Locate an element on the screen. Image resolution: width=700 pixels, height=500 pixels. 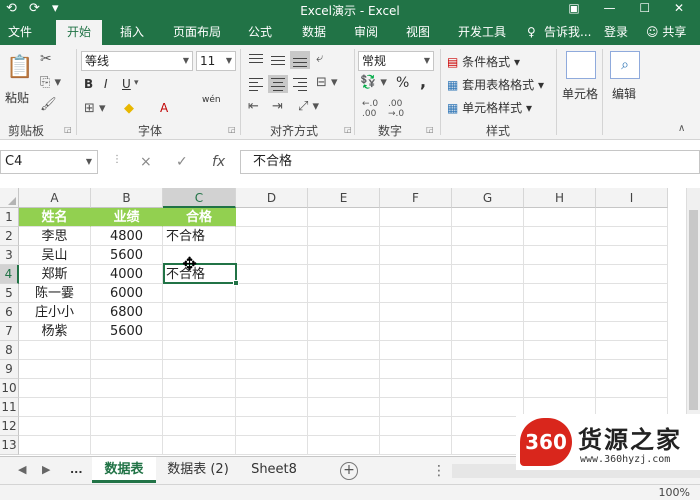
collapse-ribbon-icon: ∧ is located at coordinates (681, 128).